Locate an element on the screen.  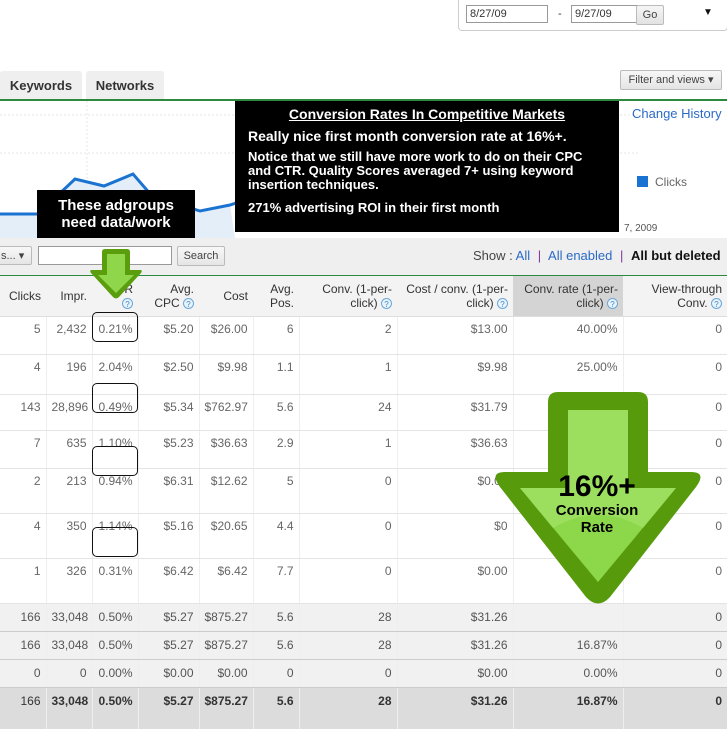
change-history-link: Change History is located at coordinates (677, 113).